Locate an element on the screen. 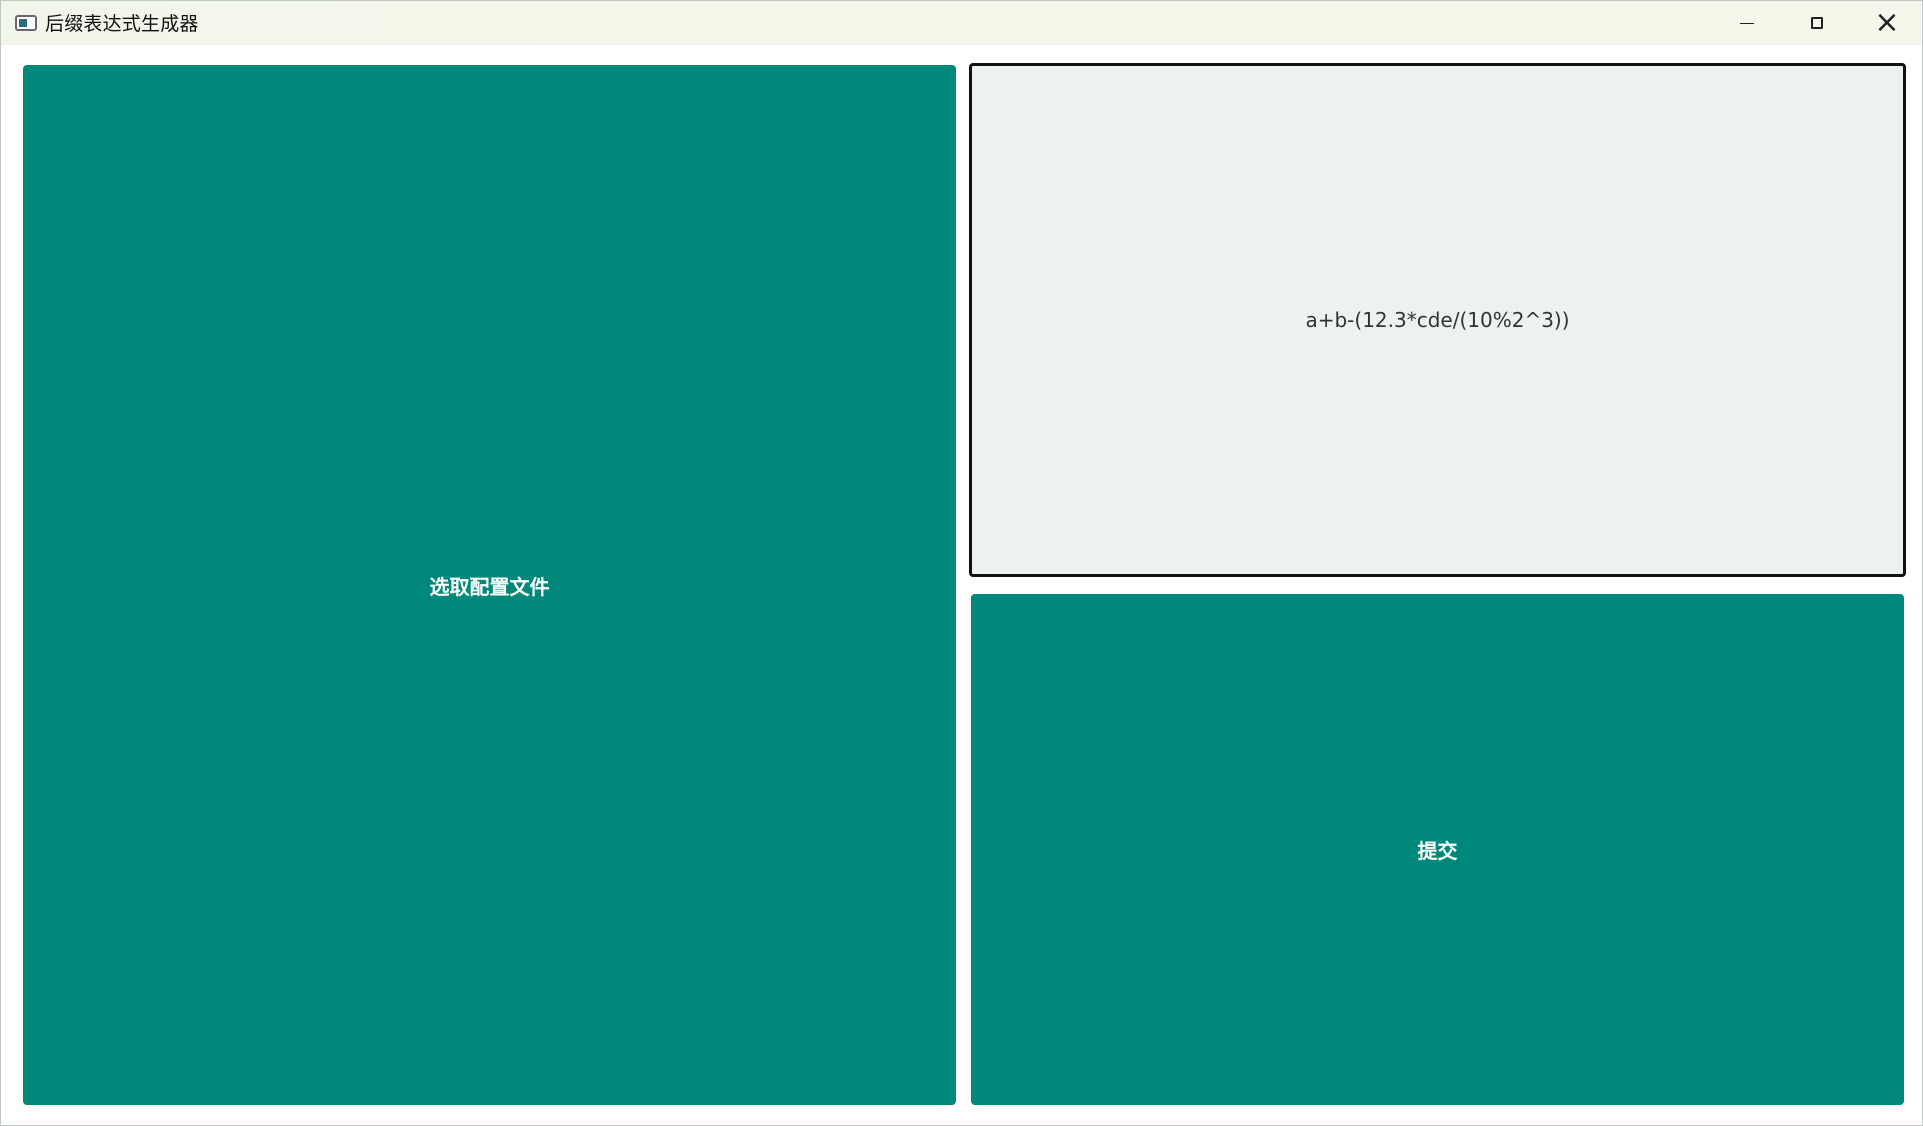  title-bar: 后缀表达式生成器 × is located at coordinates (961, 23).